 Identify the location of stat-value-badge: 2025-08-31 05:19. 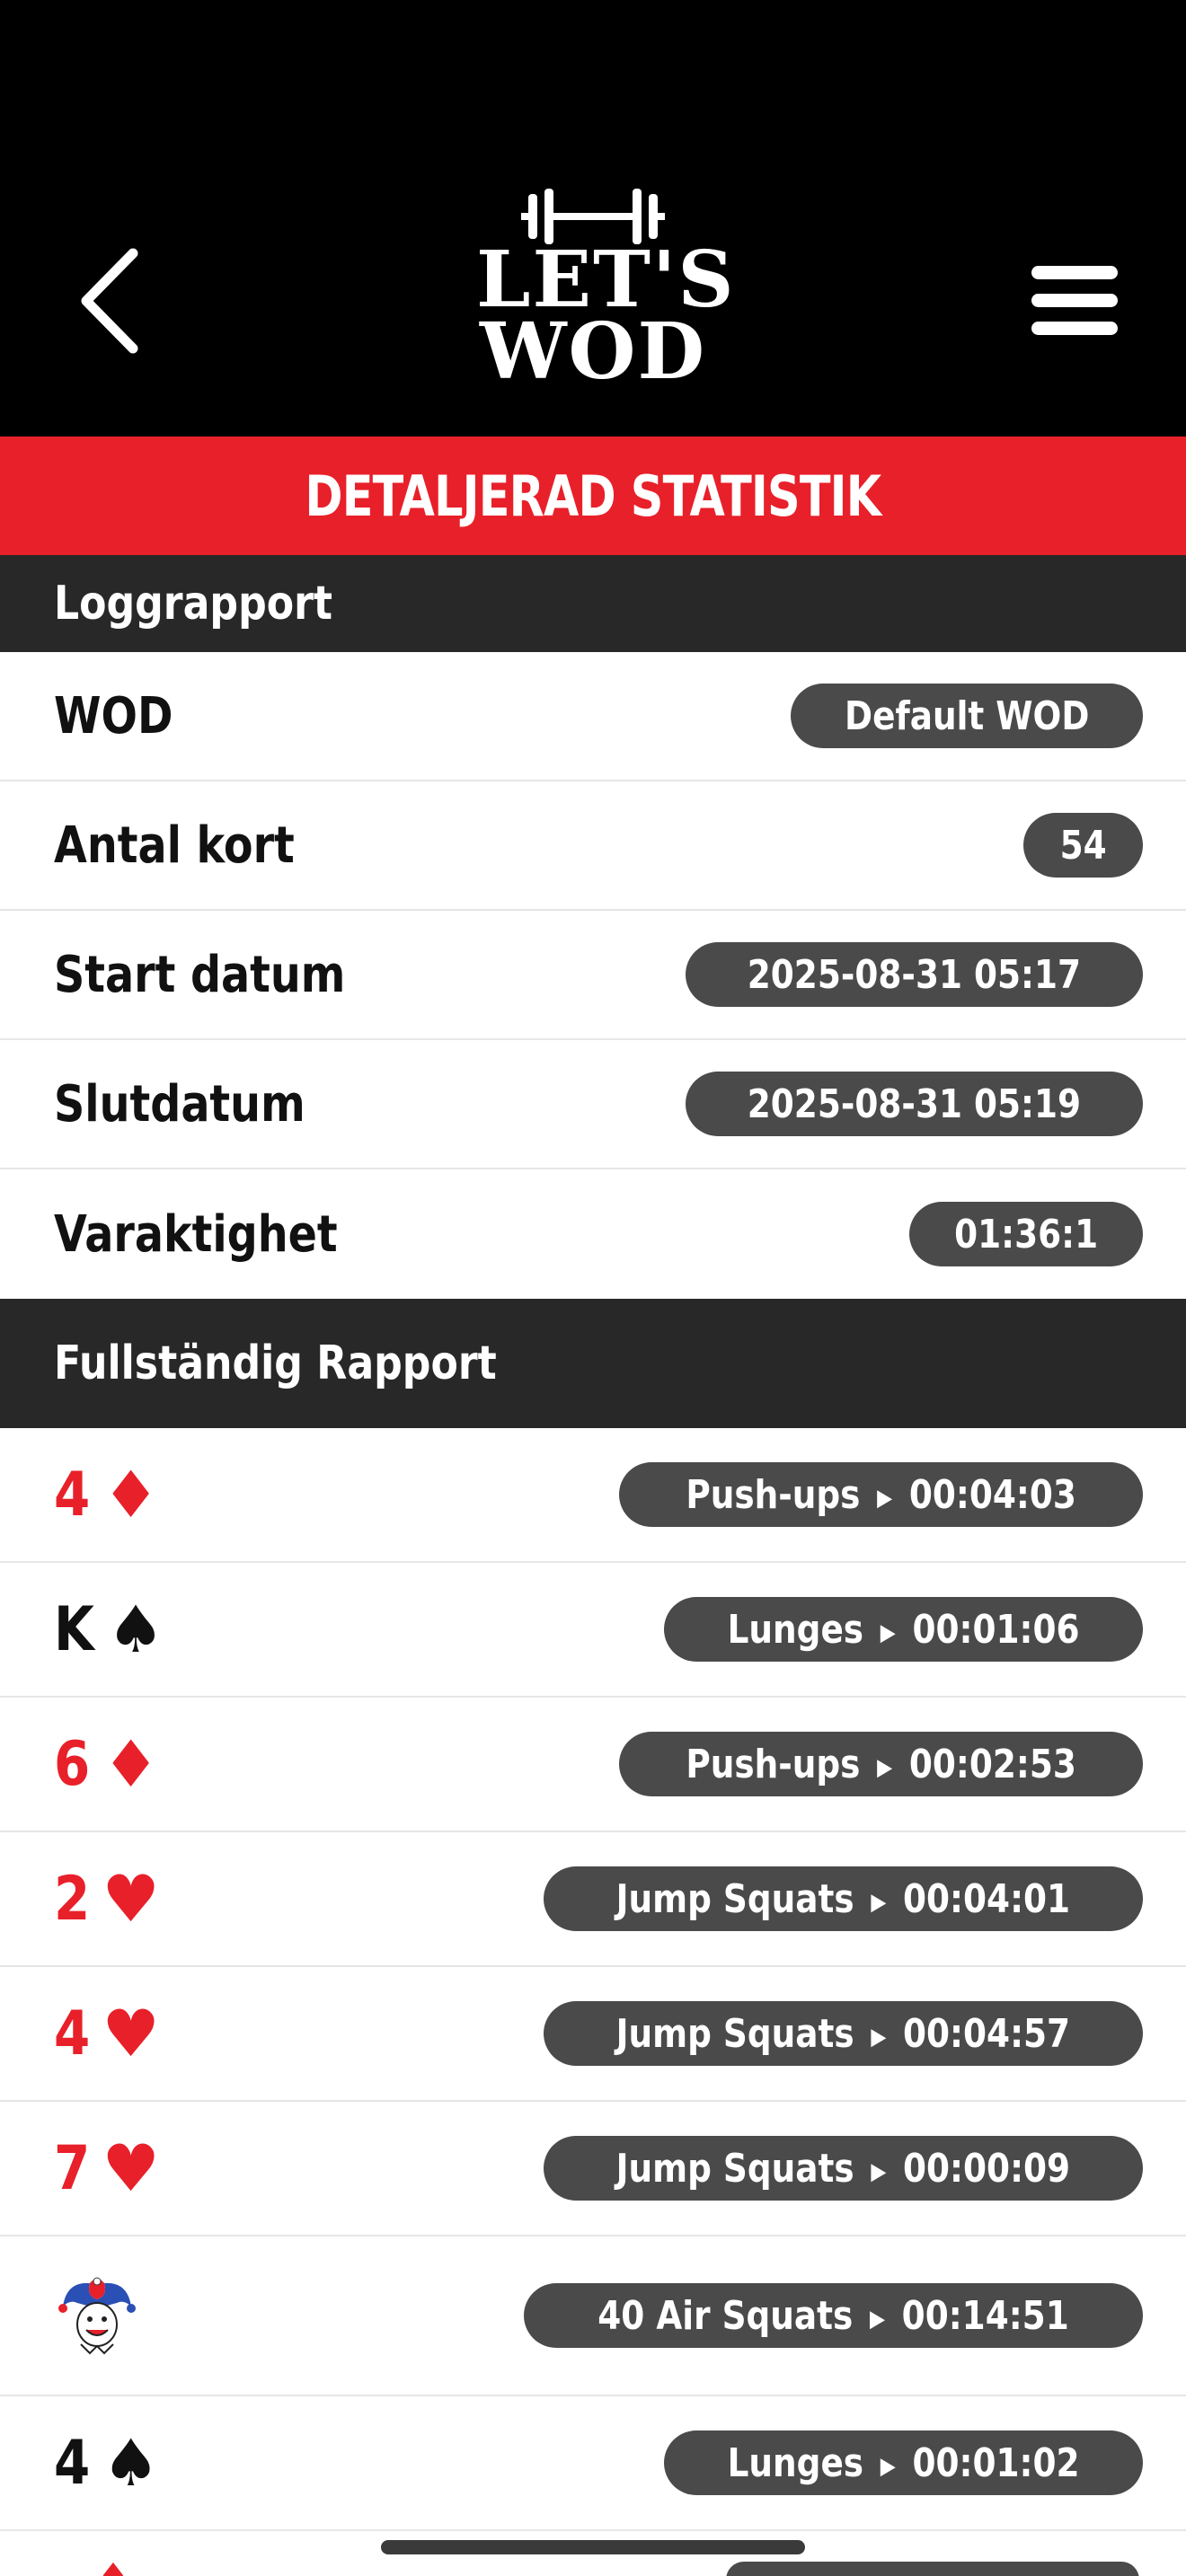
(914, 1104).